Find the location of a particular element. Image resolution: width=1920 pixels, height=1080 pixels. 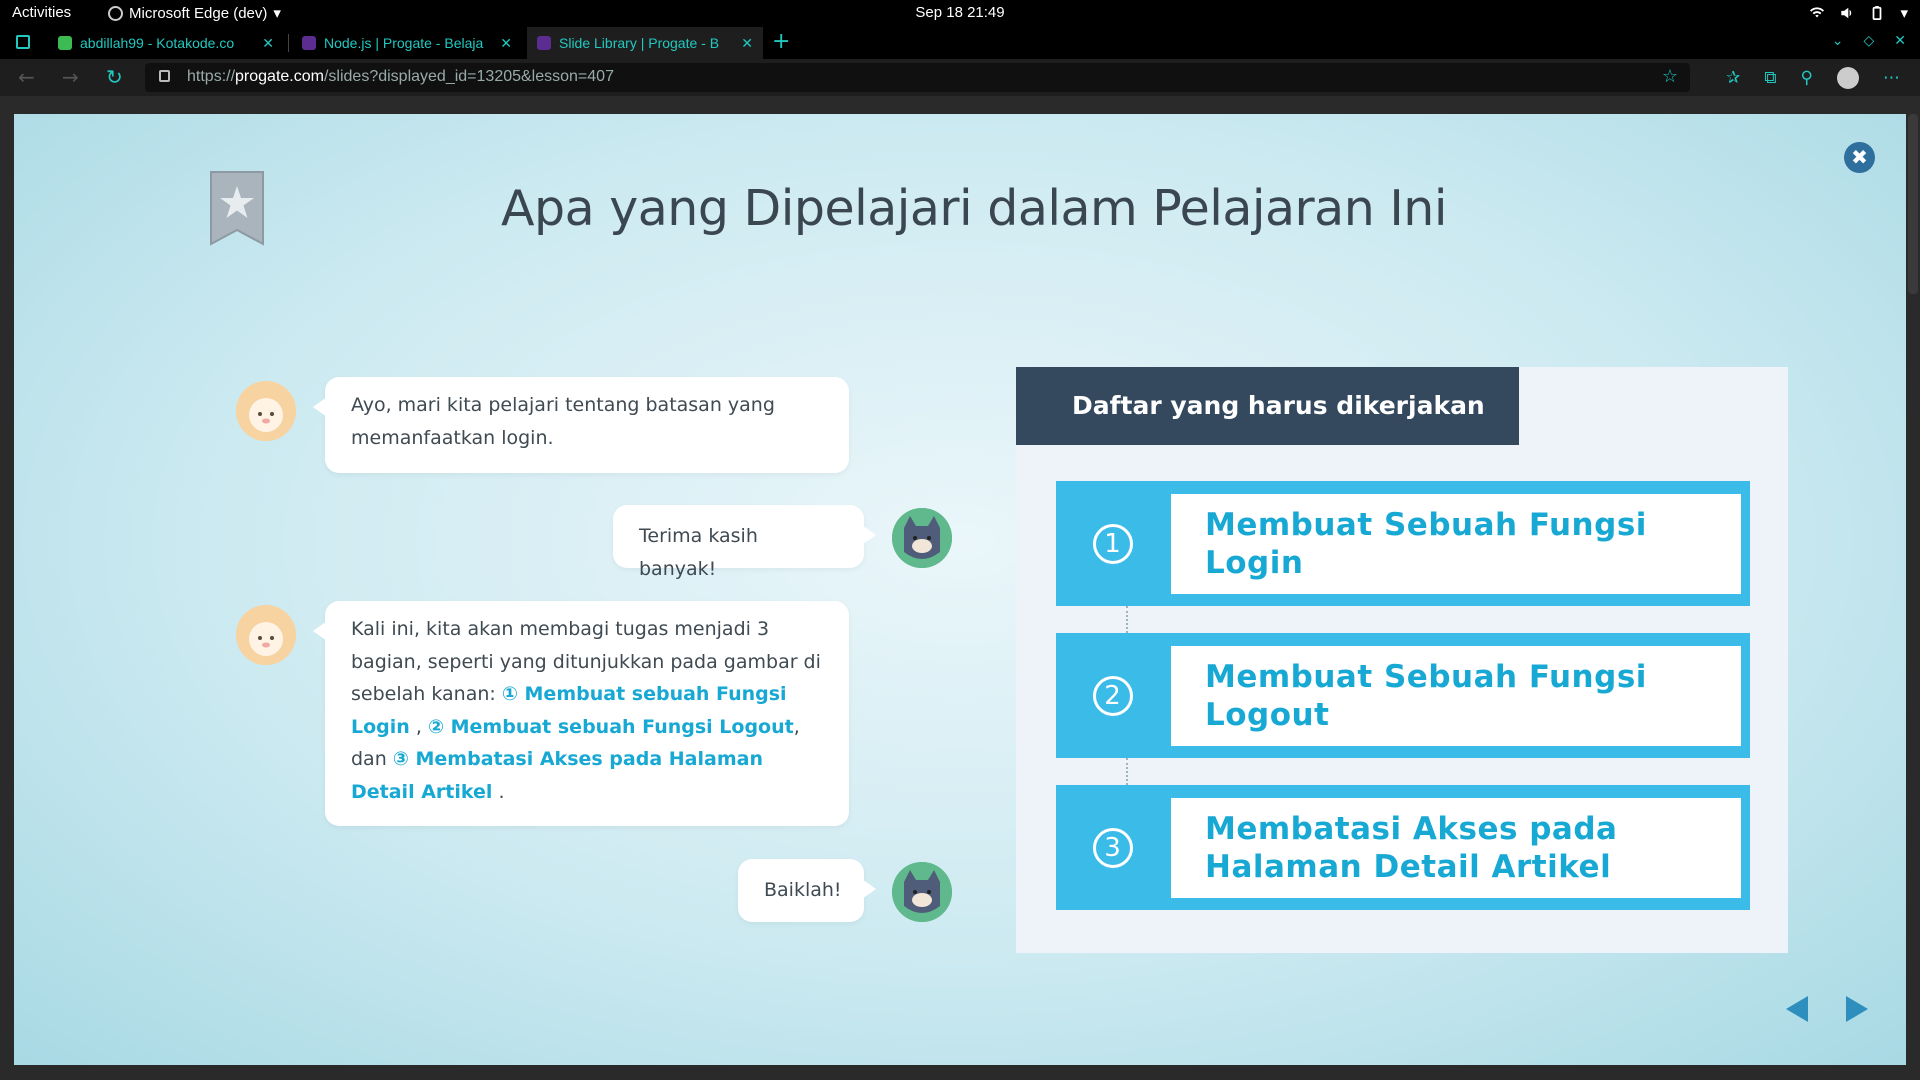

tab-kotakode: abdillah99 - Kotakode.co ✕ is located at coordinates (166, 43).